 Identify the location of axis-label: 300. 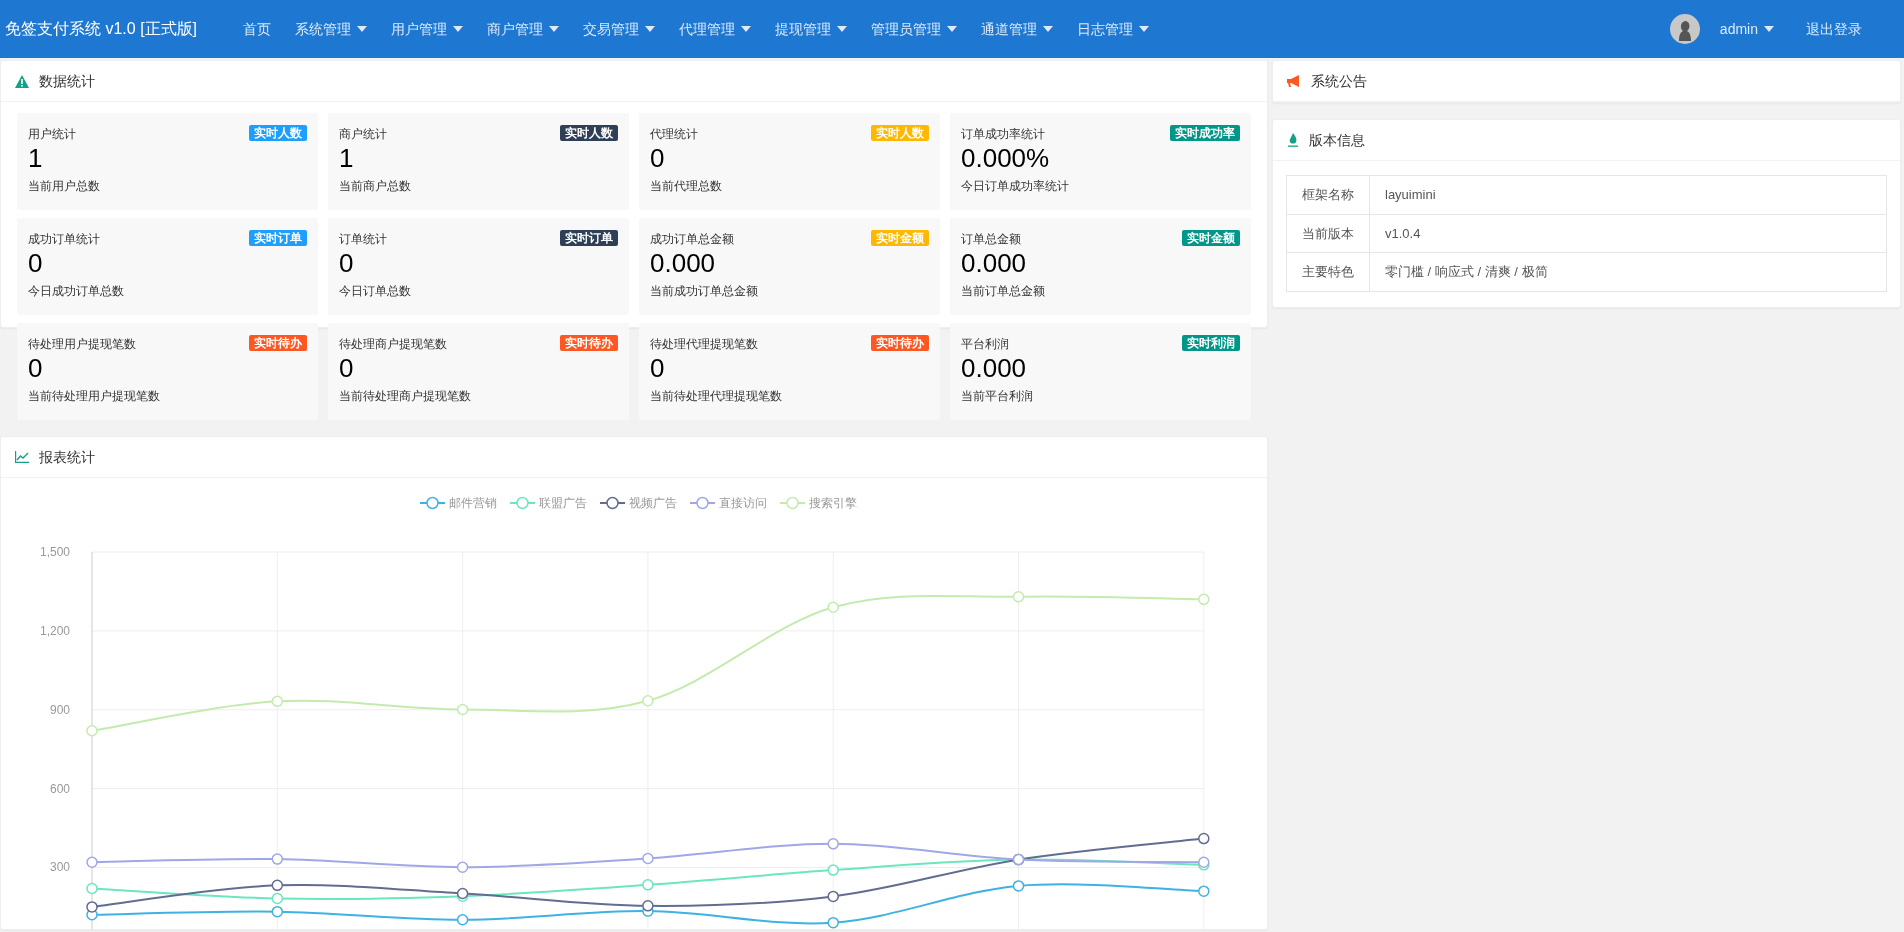
(59, 867).